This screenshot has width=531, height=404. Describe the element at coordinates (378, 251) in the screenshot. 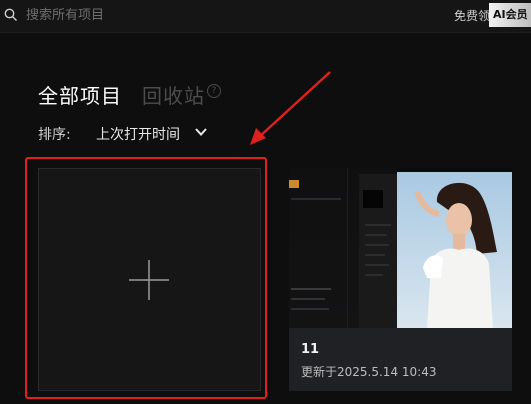

I see `thumbnail-side-panel` at that location.